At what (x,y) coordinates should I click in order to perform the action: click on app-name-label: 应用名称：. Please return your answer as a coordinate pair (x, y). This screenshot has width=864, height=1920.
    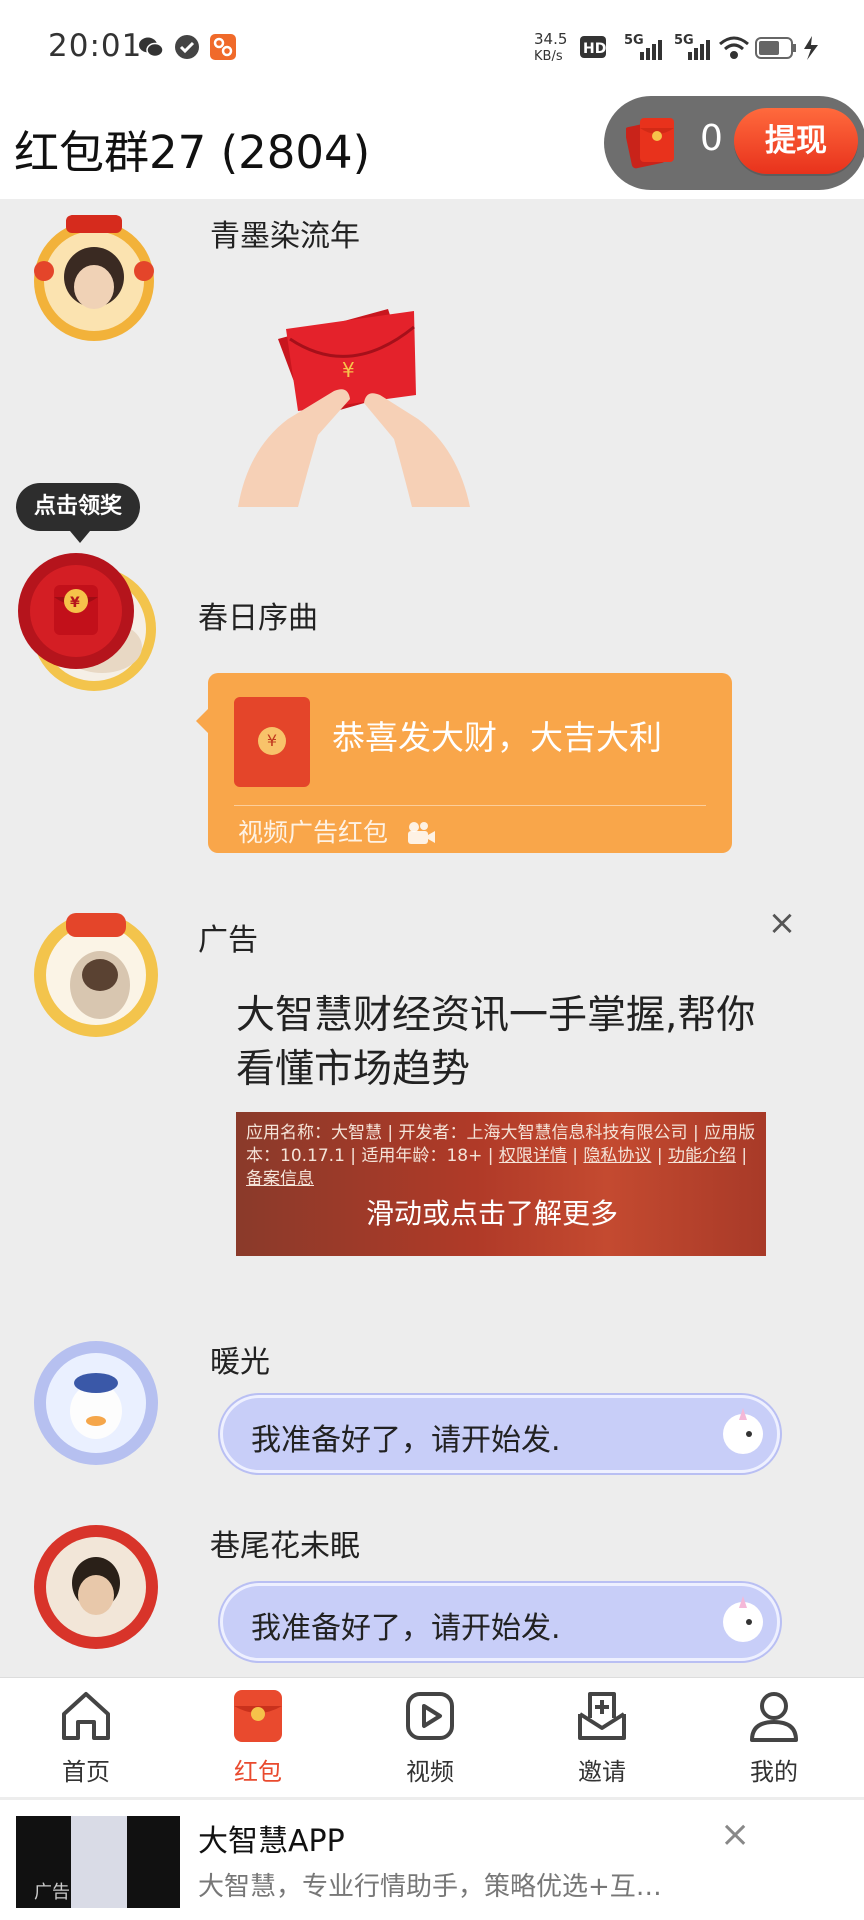
    Looking at the image, I should click on (288, 1133).